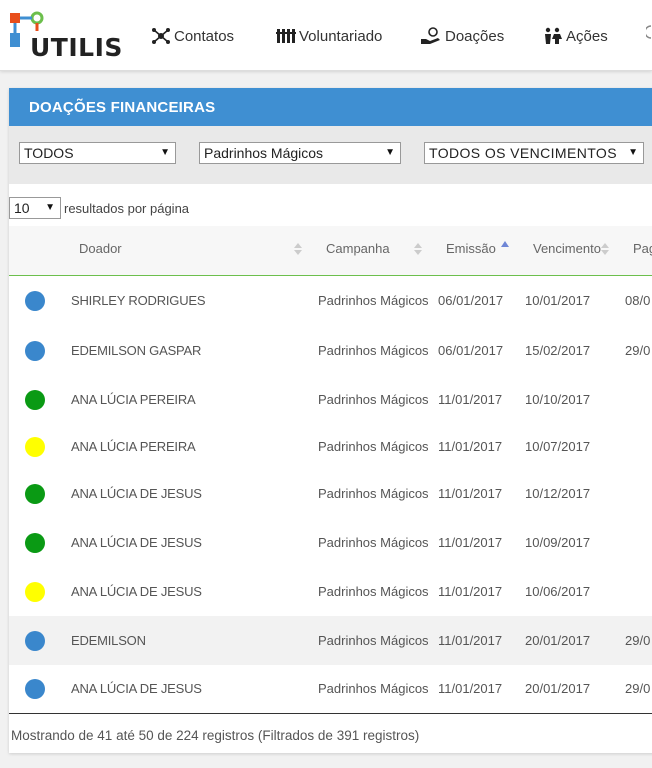  Describe the element at coordinates (22, 208) in the screenshot. I see `page-length-value: 10` at that location.